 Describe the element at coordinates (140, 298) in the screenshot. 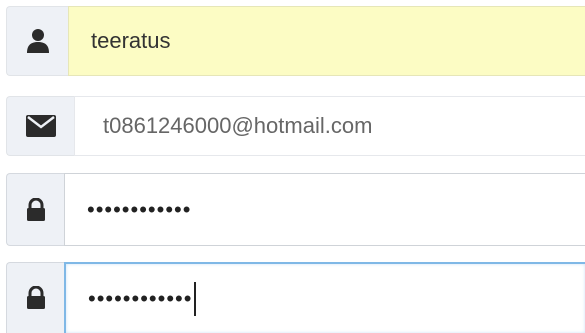

I see `confirm-password-masked-value: ••••••••••••` at that location.